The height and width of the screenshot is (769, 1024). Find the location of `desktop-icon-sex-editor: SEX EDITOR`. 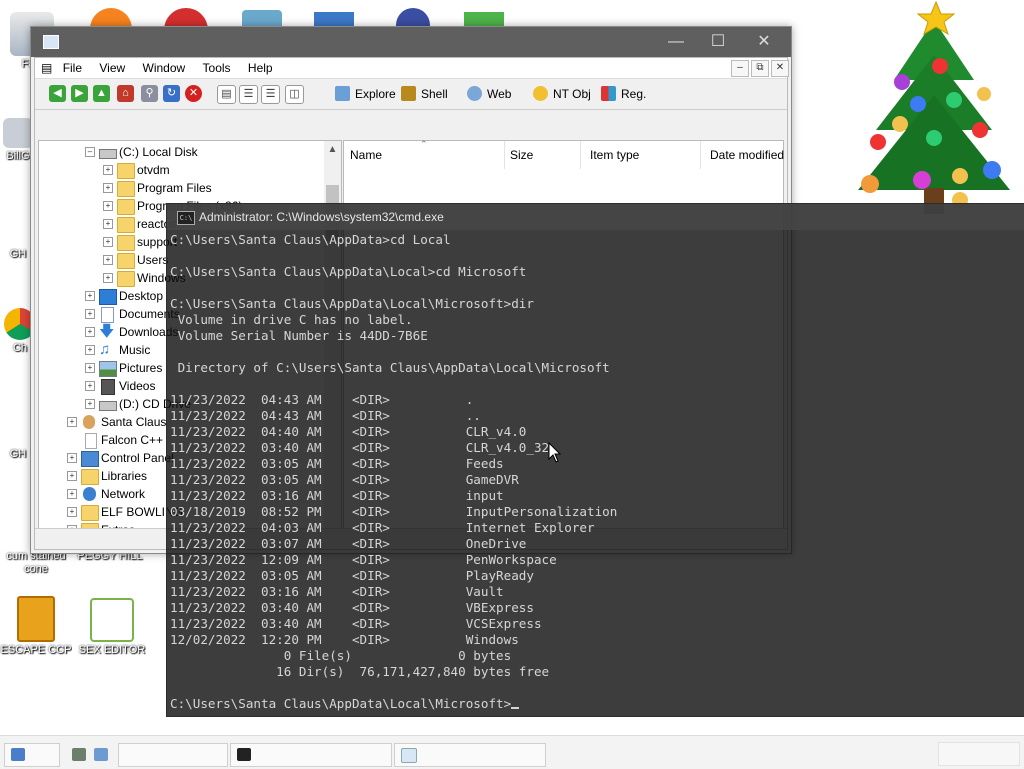

desktop-icon-sex-editor: SEX EDITOR is located at coordinates (112, 627).